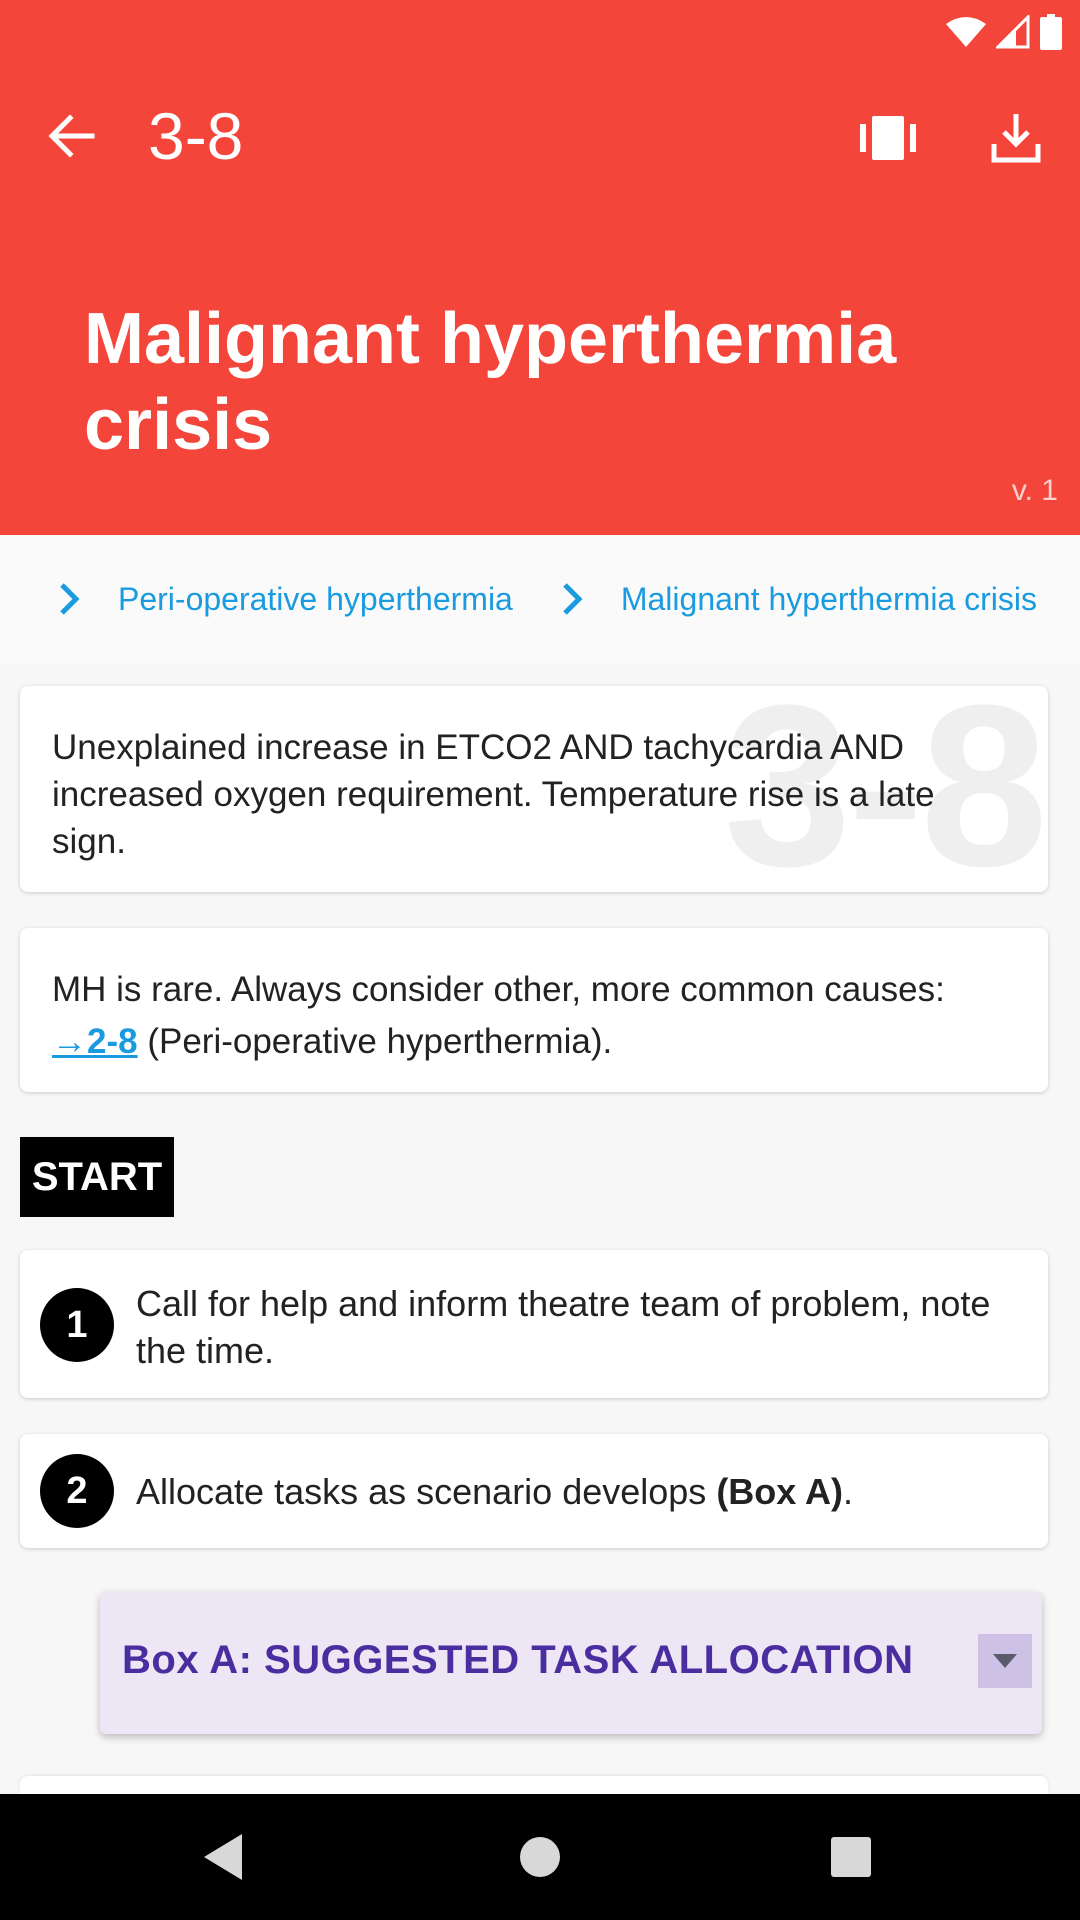 This screenshot has height=1920, width=1080. Describe the element at coordinates (1034, 490) in the screenshot. I see `version-label: v. 1` at that location.